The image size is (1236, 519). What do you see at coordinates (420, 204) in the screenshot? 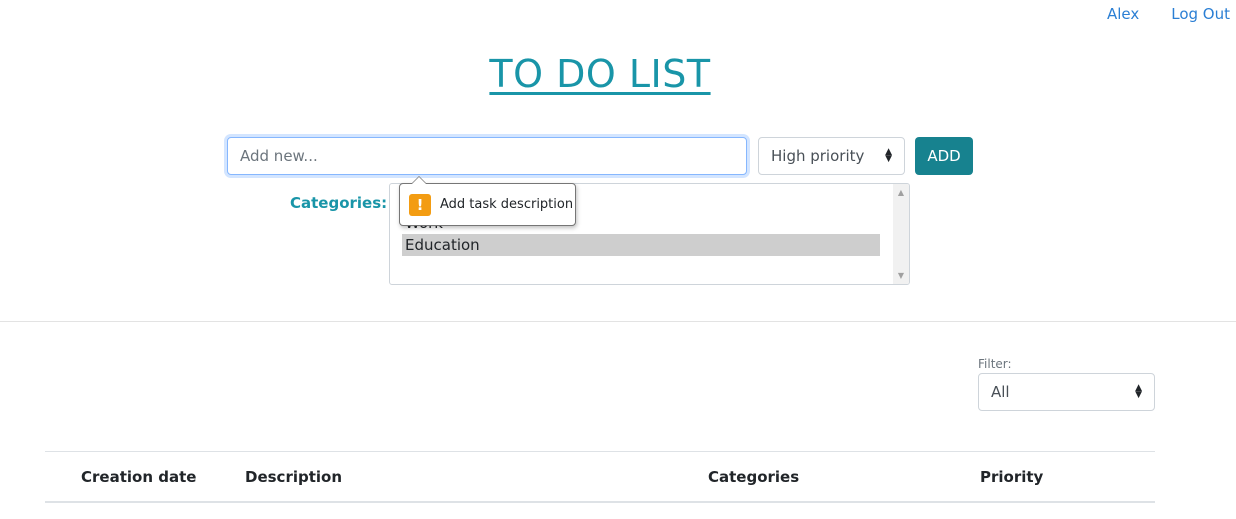
I see `warning-icon: !` at bounding box center [420, 204].